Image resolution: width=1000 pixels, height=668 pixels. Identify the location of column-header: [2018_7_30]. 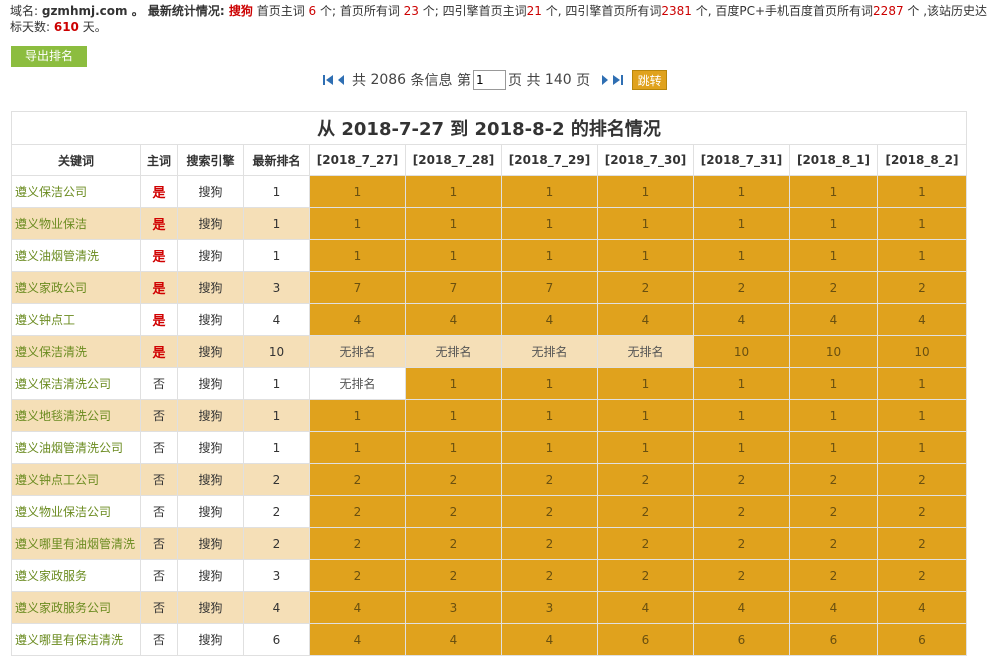
(645, 160).